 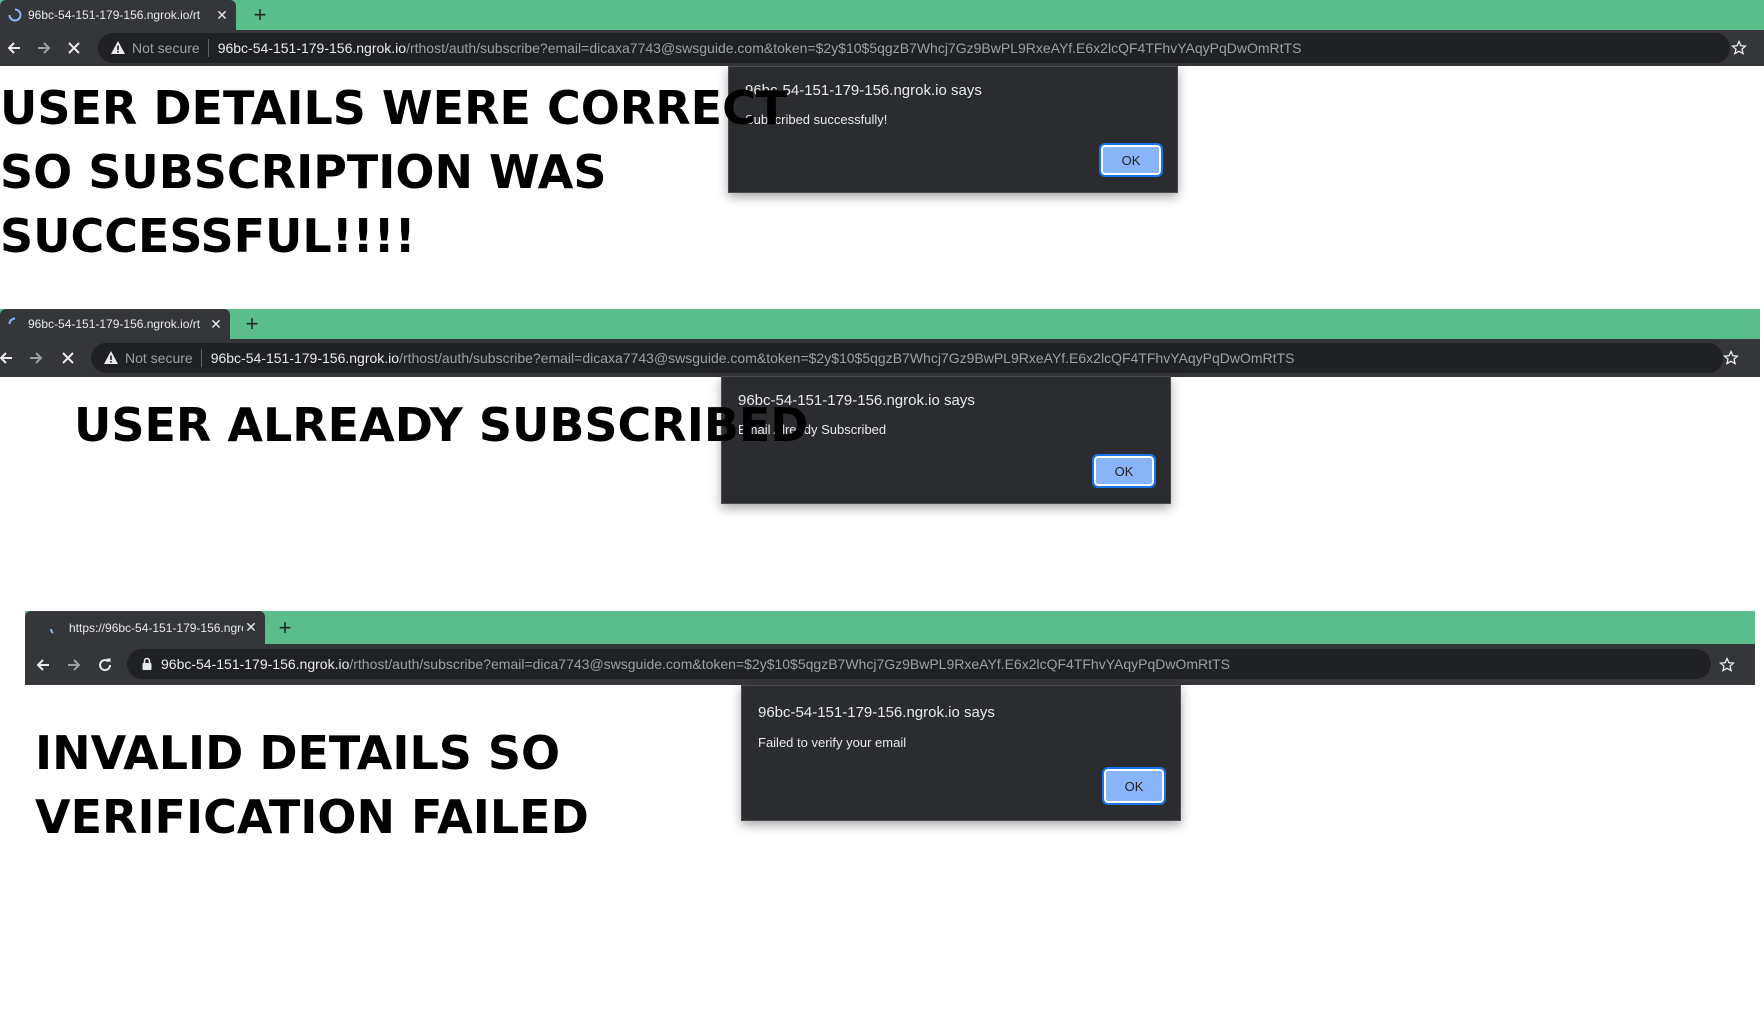 I want to click on caption: INVALID DETAILS SO VERIFICATION FAILED, so click(x=312, y=785).